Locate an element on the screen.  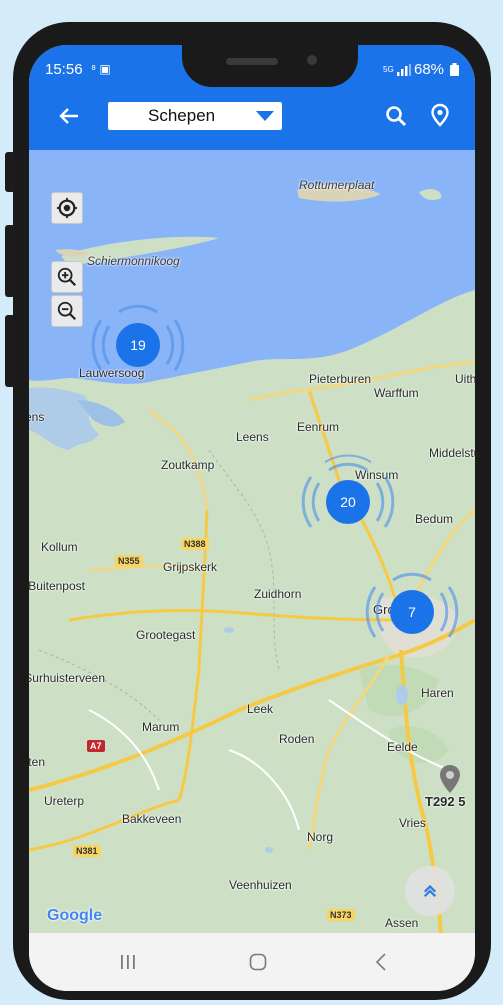
home-icon is located at coordinates (258, 962).